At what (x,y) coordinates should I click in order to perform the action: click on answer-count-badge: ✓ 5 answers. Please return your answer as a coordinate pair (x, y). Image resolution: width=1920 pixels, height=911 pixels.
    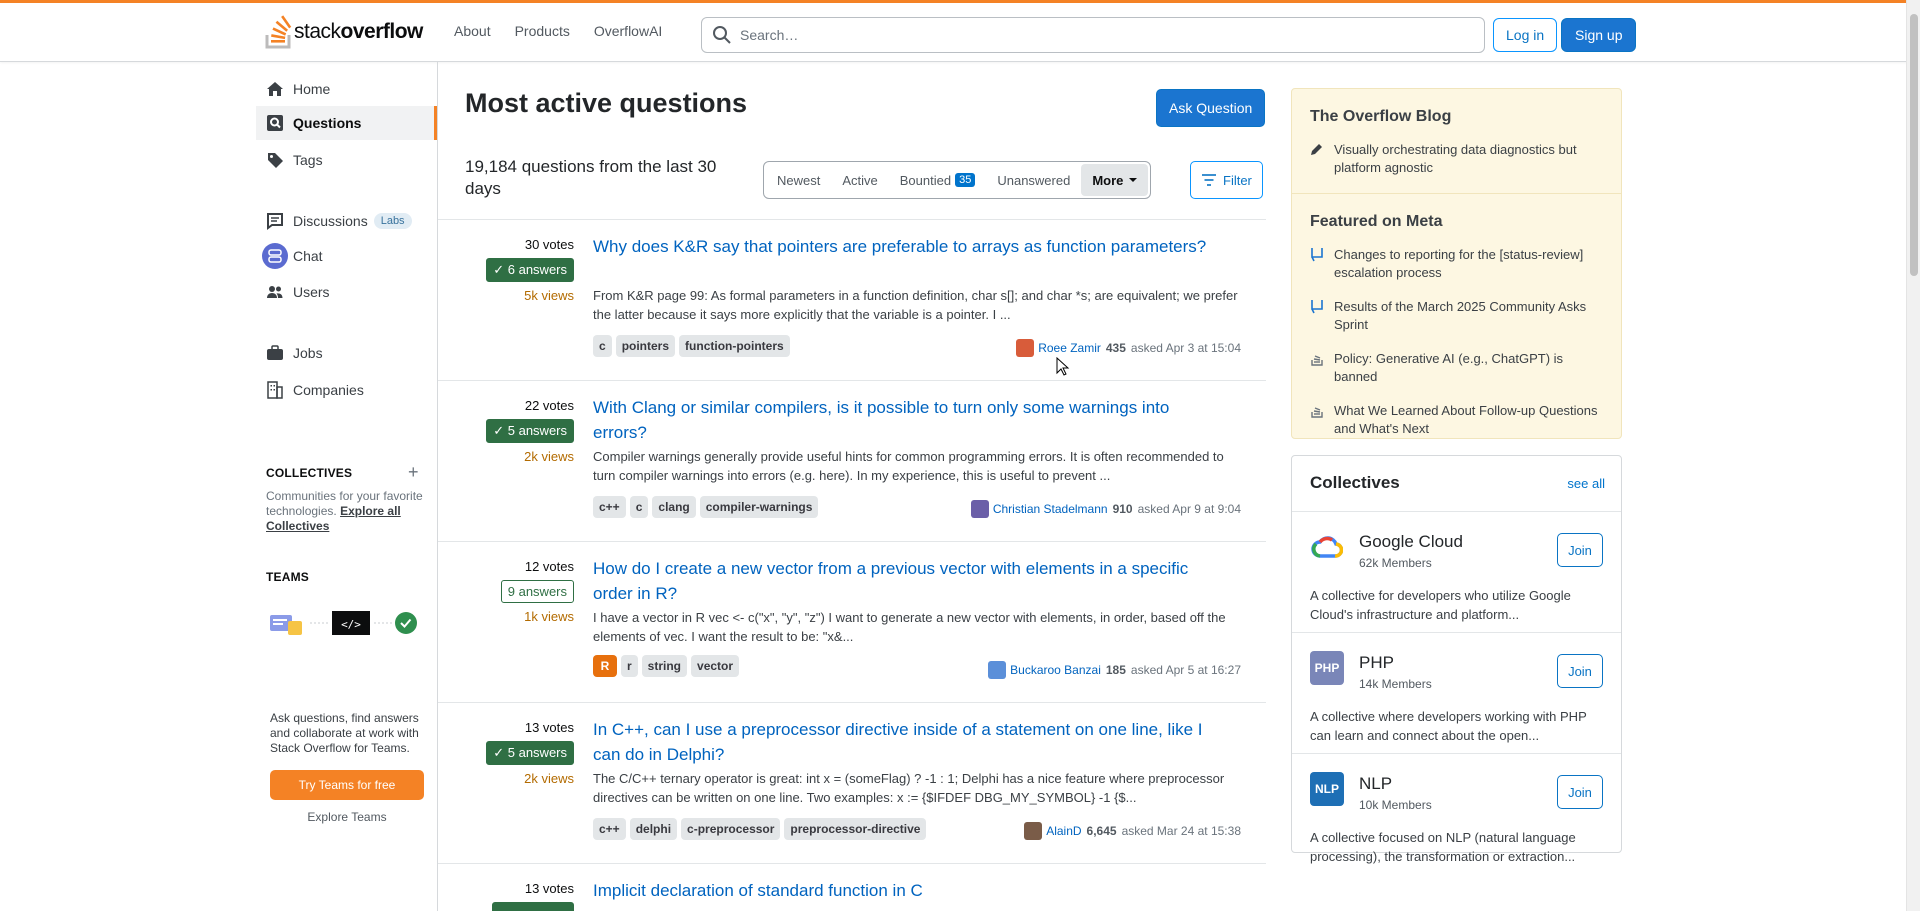
    Looking at the image, I should click on (530, 753).